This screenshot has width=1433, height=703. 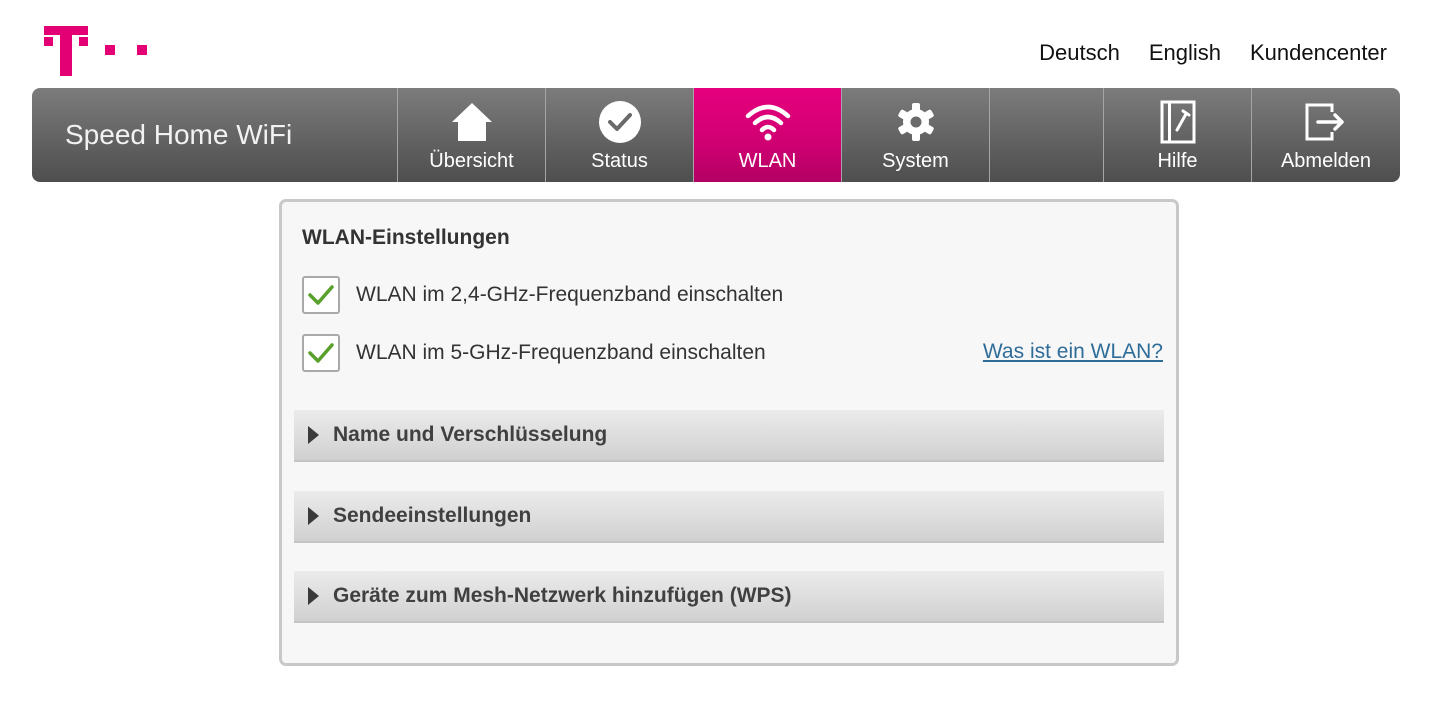 I want to click on header-links: Deutsch English Kundencenter, so click(x=1213, y=53).